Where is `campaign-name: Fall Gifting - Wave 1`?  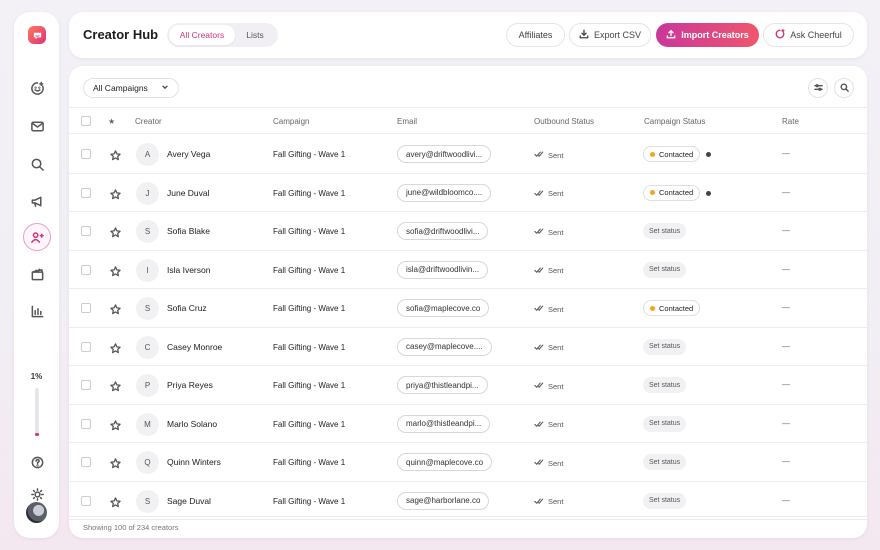 campaign-name: Fall Gifting - Wave 1 is located at coordinates (309, 462).